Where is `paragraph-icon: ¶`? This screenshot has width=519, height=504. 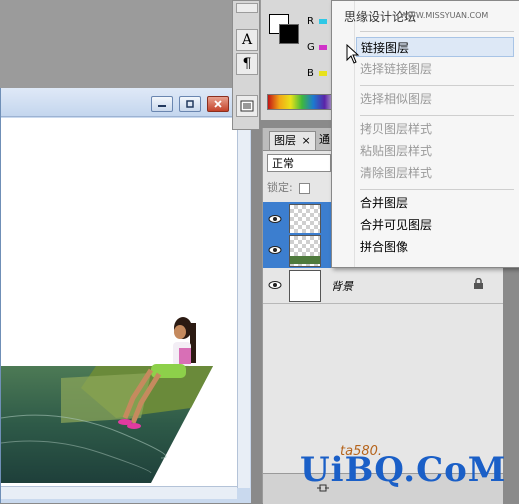 paragraph-icon: ¶ is located at coordinates (247, 64).